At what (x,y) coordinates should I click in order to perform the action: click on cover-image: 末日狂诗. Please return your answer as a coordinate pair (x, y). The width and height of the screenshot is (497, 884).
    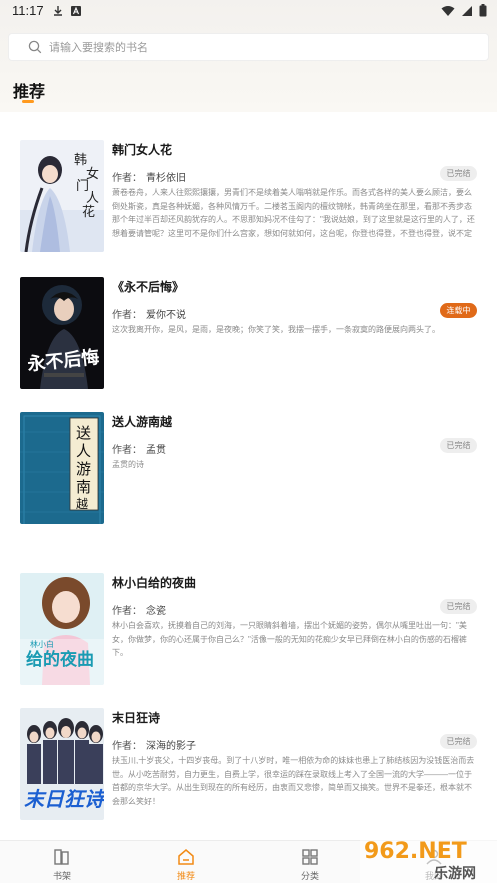
    Looking at the image, I should click on (62, 764).